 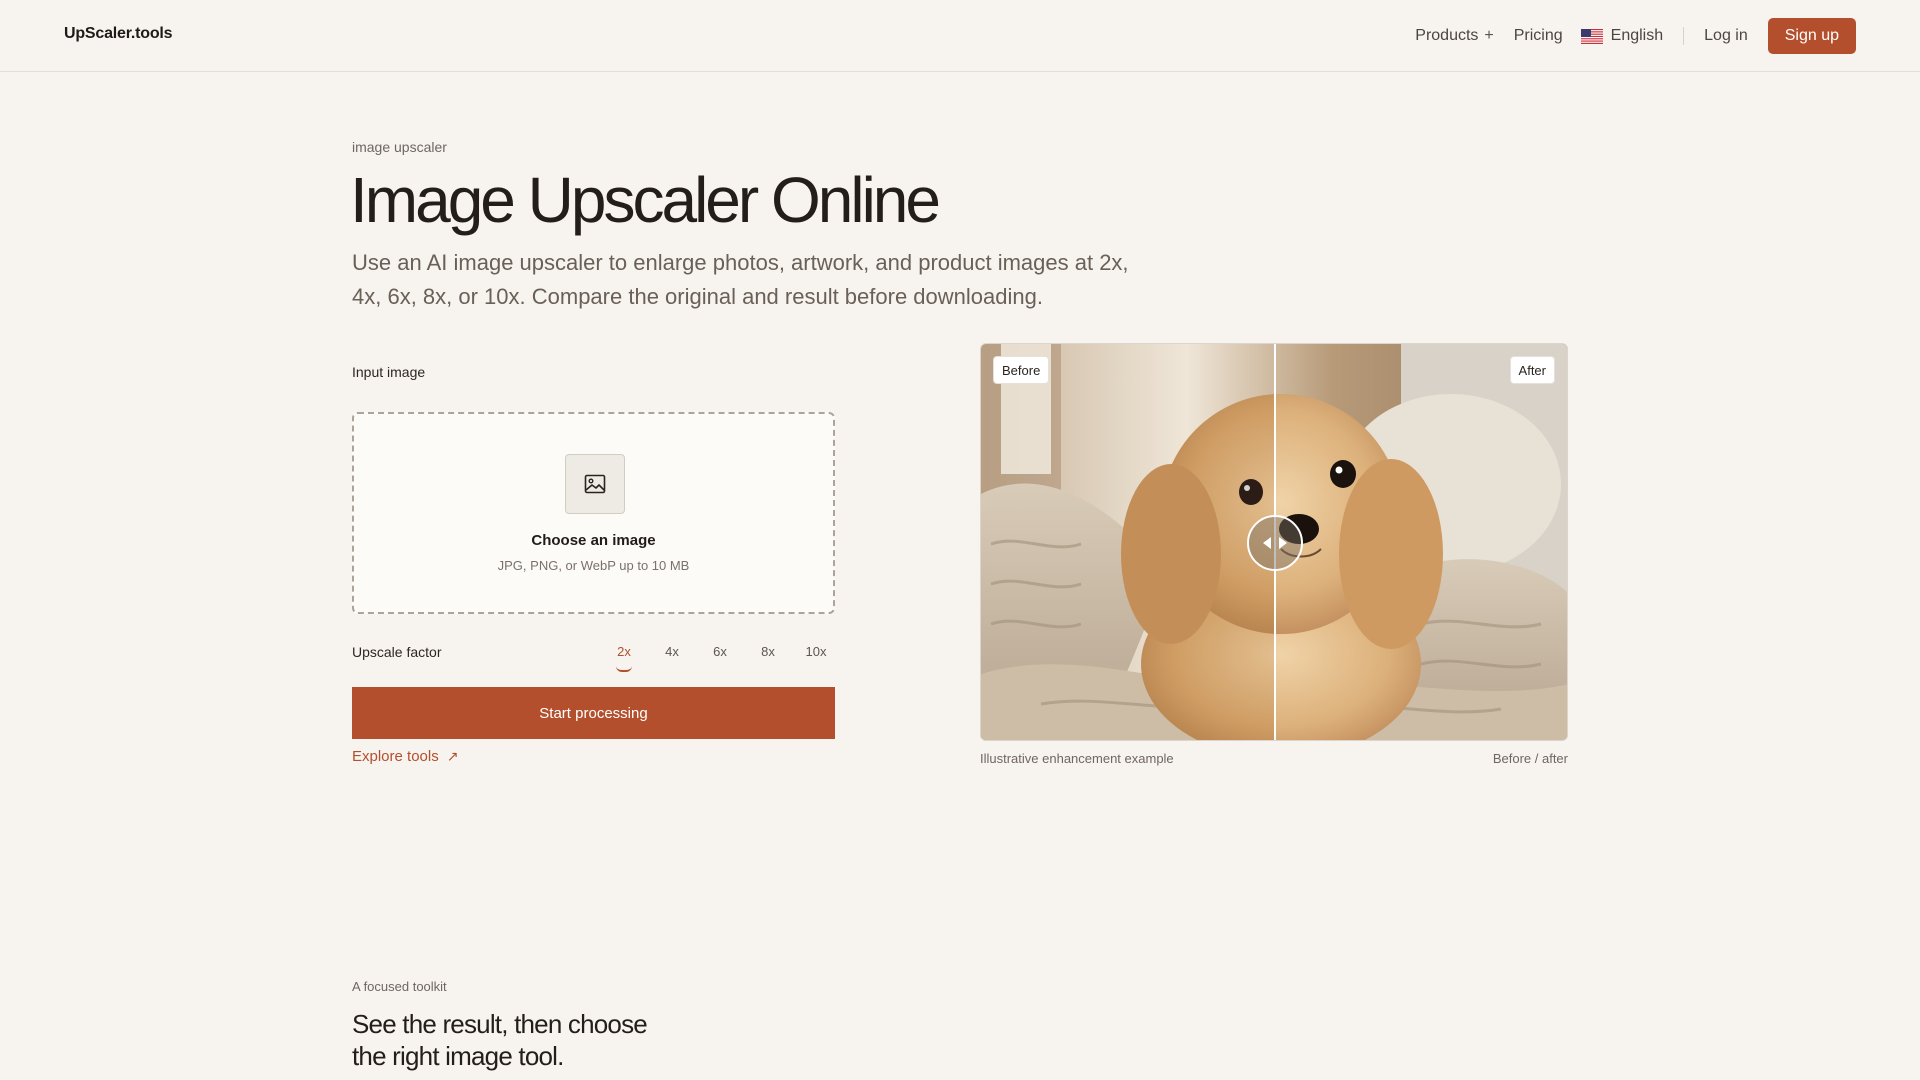 What do you see at coordinates (399, 147) in the screenshot?
I see `hero-eyebrow: image upscaler` at bounding box center [399, 147].